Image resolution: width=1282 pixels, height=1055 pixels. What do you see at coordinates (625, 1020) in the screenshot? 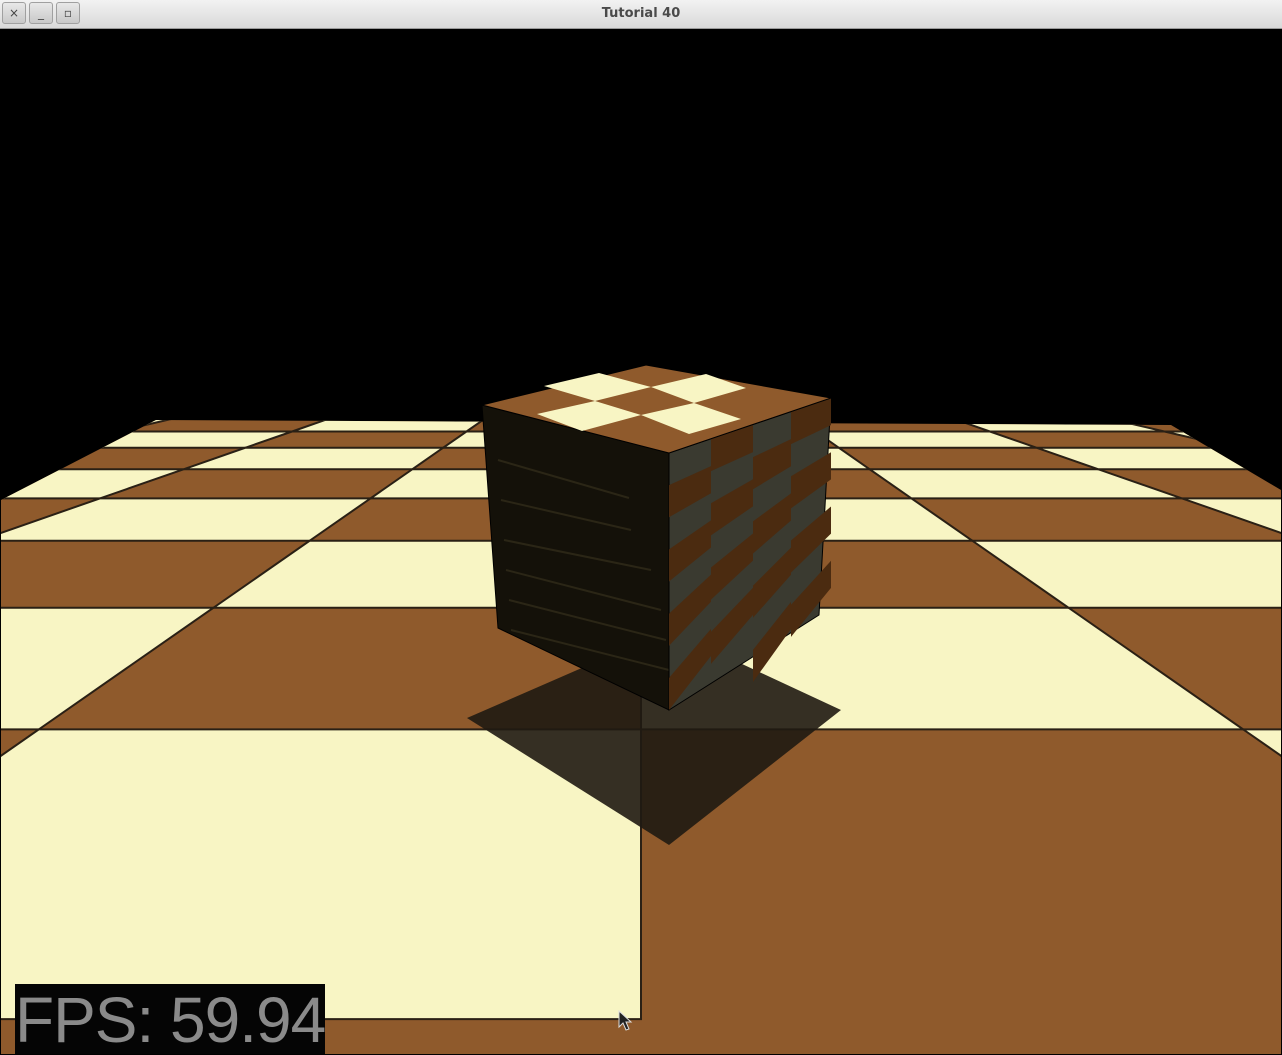
I see `mouse-pointer-icon` at bounding box center [625, 1020].